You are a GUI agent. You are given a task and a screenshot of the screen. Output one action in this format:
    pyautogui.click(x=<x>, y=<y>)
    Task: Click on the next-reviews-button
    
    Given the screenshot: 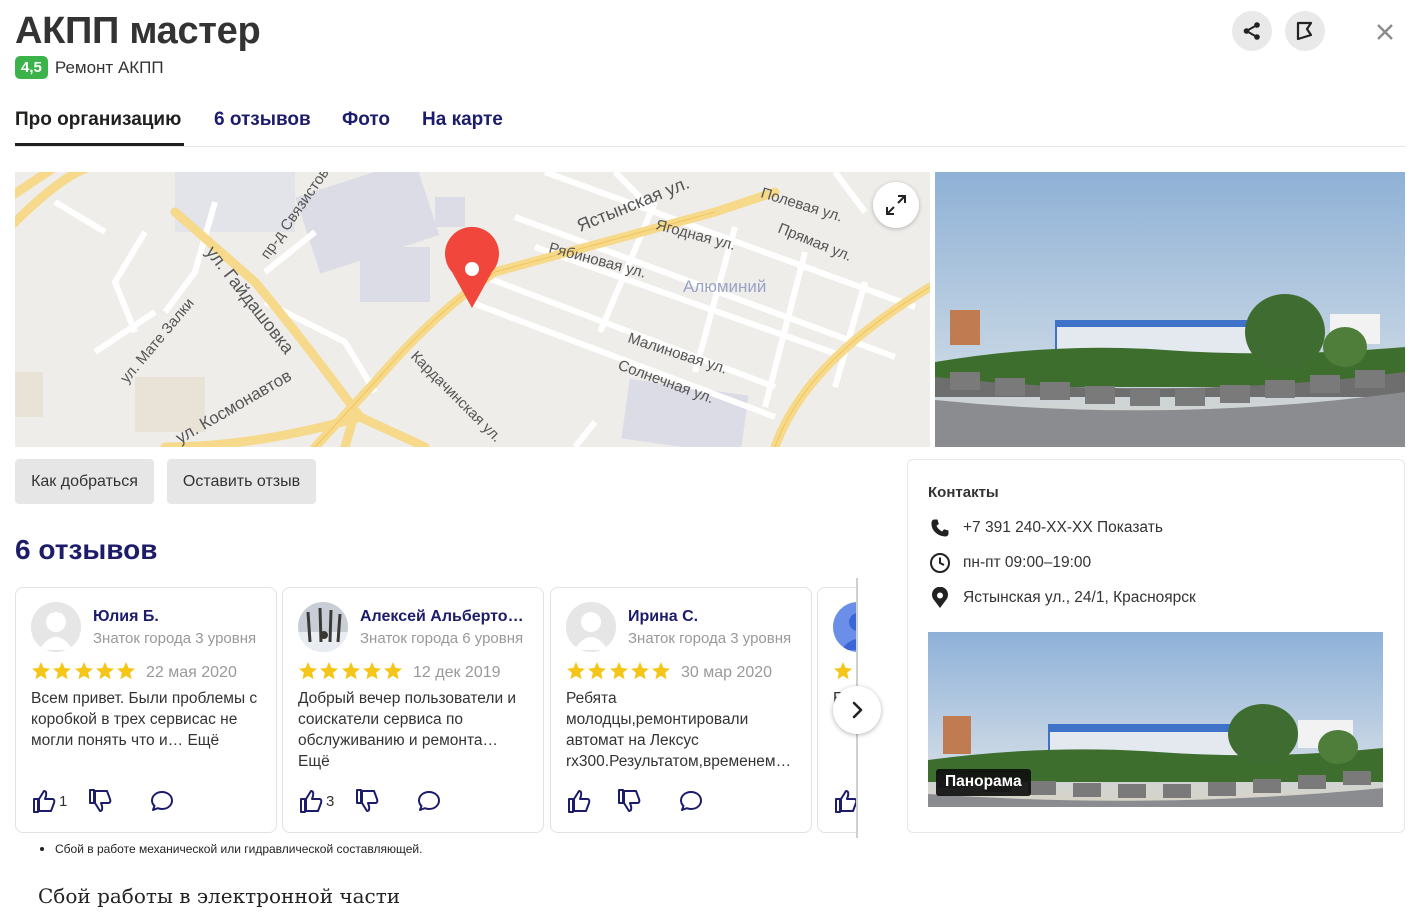 What is the action you would take?
    pyautogui.click(x=857, y=710)
    